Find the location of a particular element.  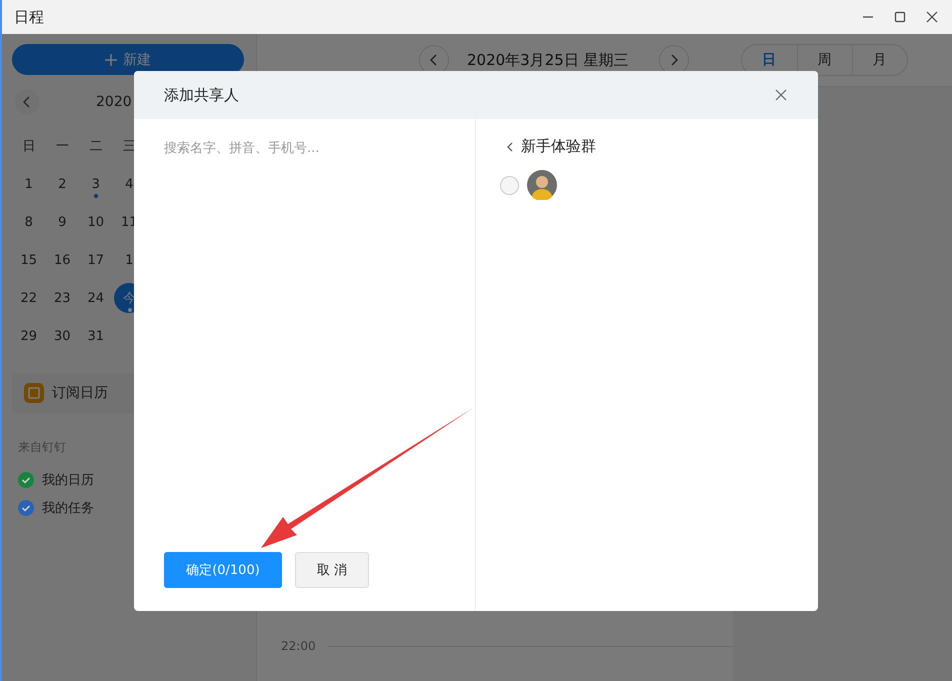

calendar-day: 9 is located at coordinates (62, 222).